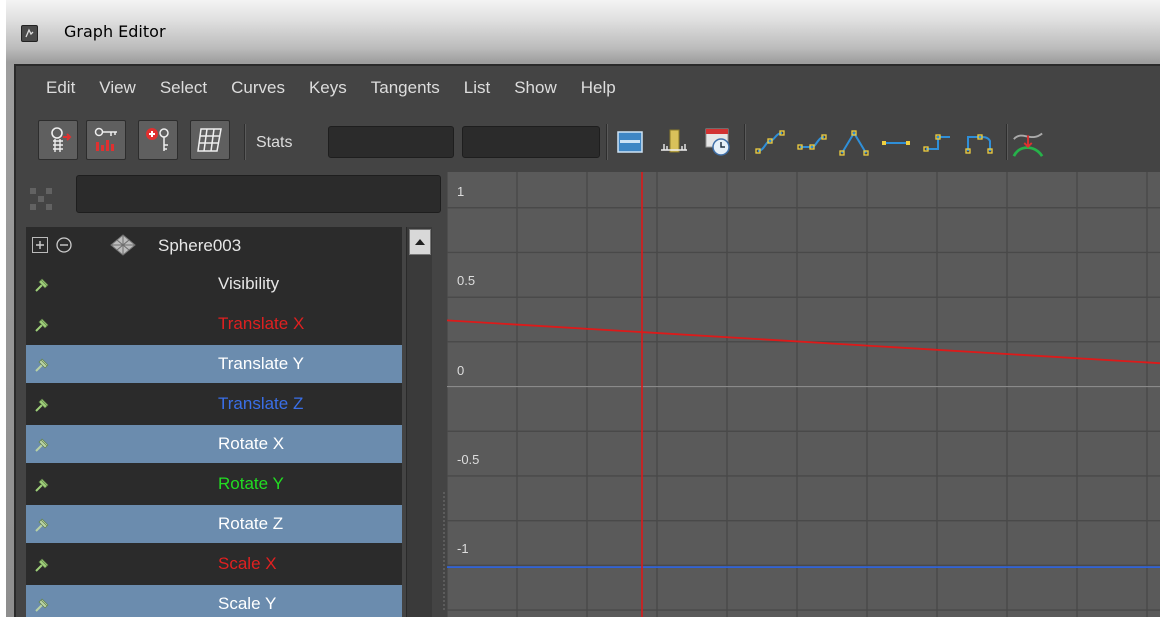 Image resolution: width=1160 pixels, height=617 pixels. I want to click on menu-help: Help, so click(598, 88).